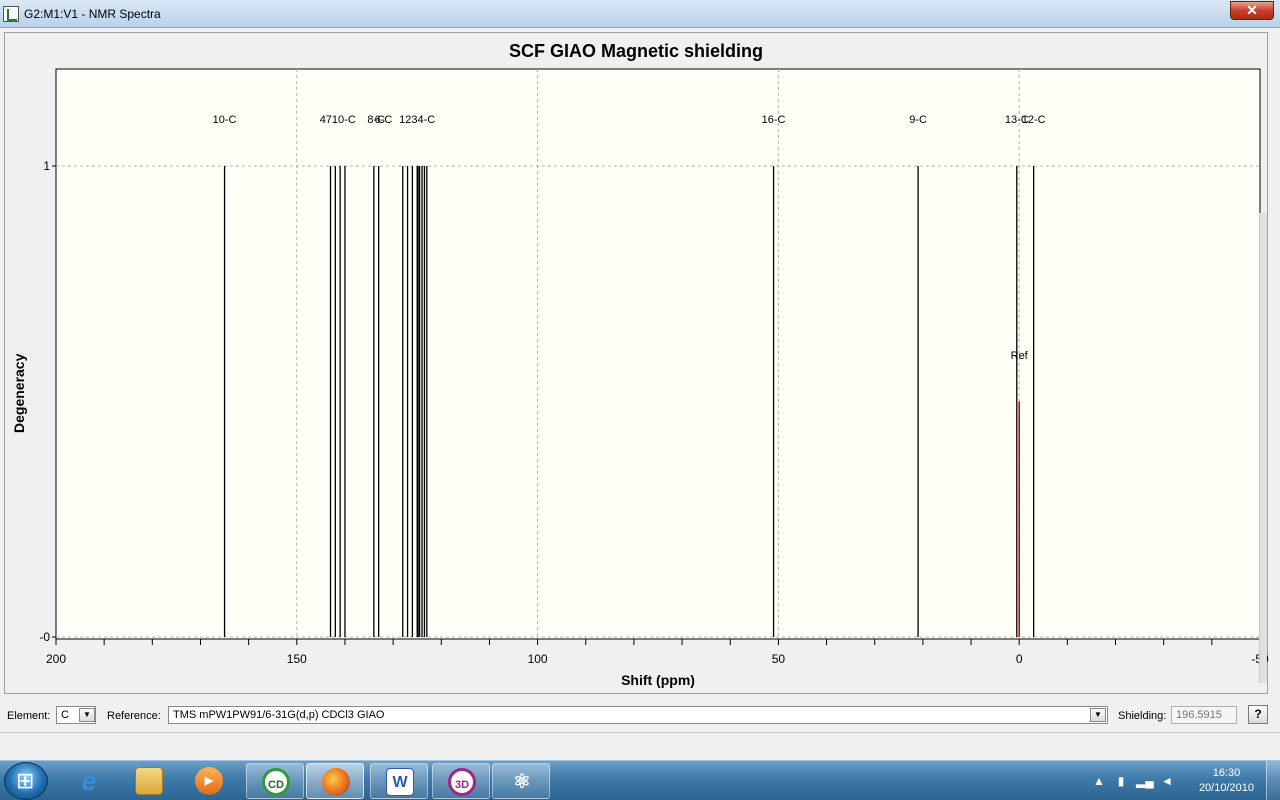 This screenshot has width=1280, height=800. What do you see at coordinates (1142, 716) in the screenshot?
I see `shielding-label: Shielding:` at bounding box center [1142, 716].